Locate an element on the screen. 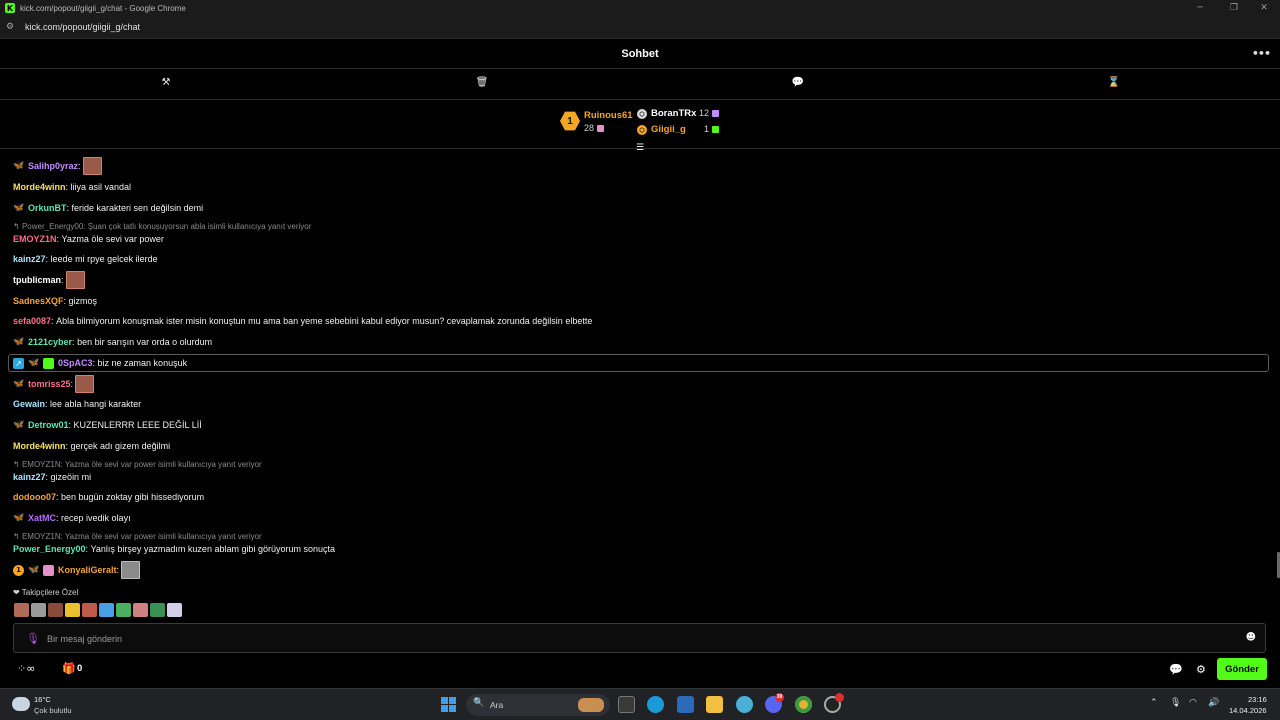 The width and height of the screenshot is (1280, 720). emoji-icon: ☻ is located at coordinates (1251, 637).